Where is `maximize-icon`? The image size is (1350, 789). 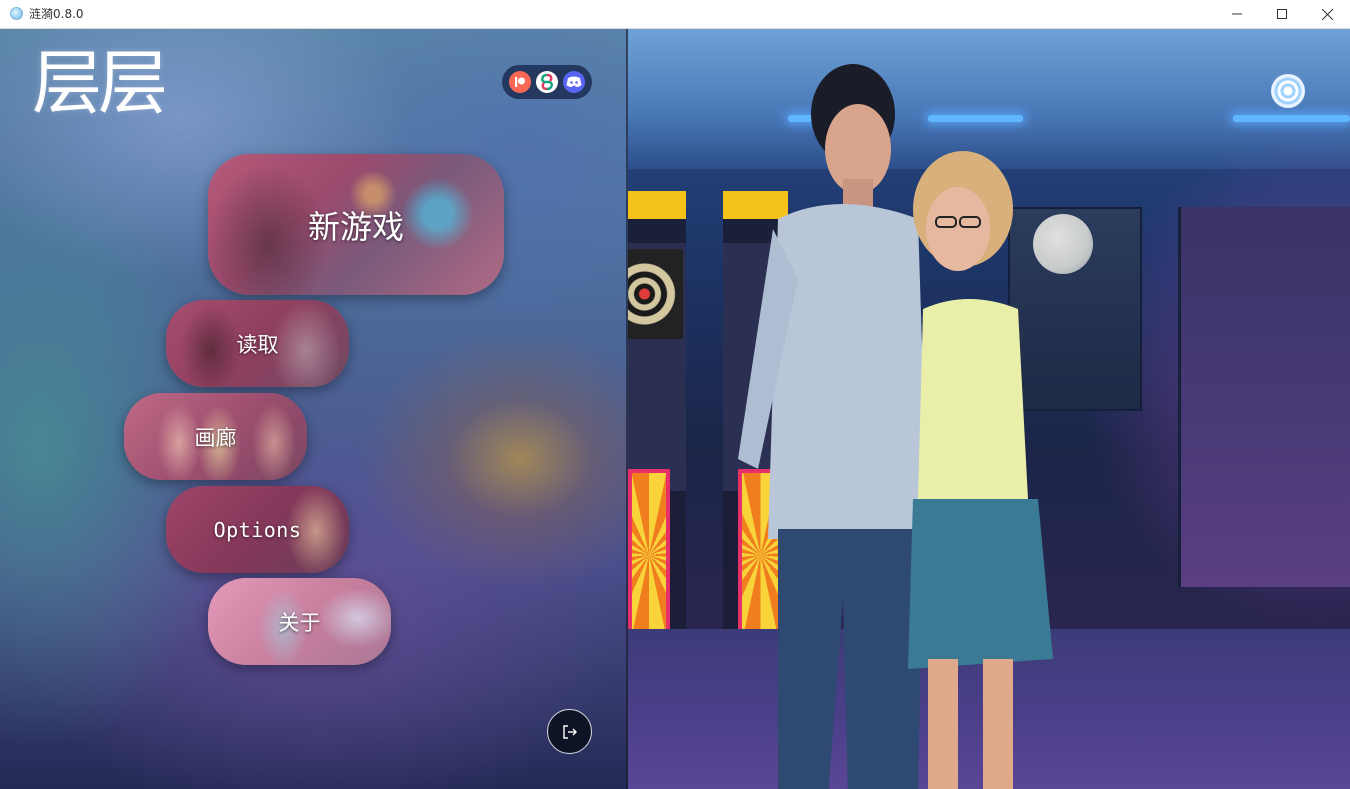
maximize-icon is located at coordinates (1282, 14).